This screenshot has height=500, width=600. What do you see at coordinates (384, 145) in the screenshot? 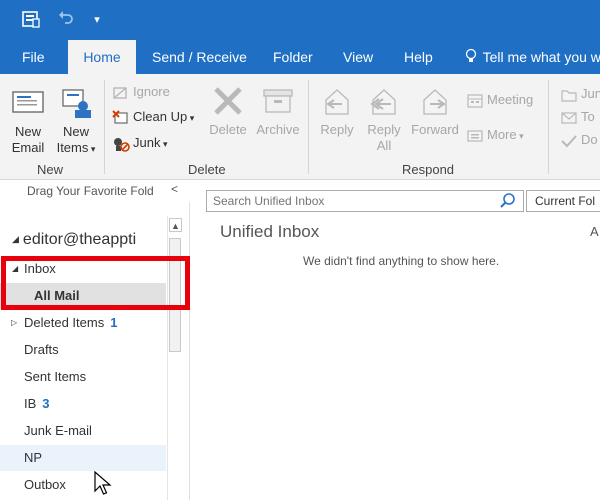
I see `reply-all-label-2: All` at bounding box center [384, 145].